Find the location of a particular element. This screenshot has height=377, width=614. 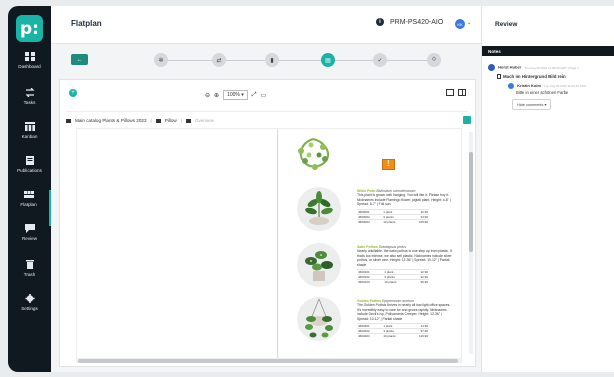

workflow-step-approve: ✓ is located at coordinates (380, 60).